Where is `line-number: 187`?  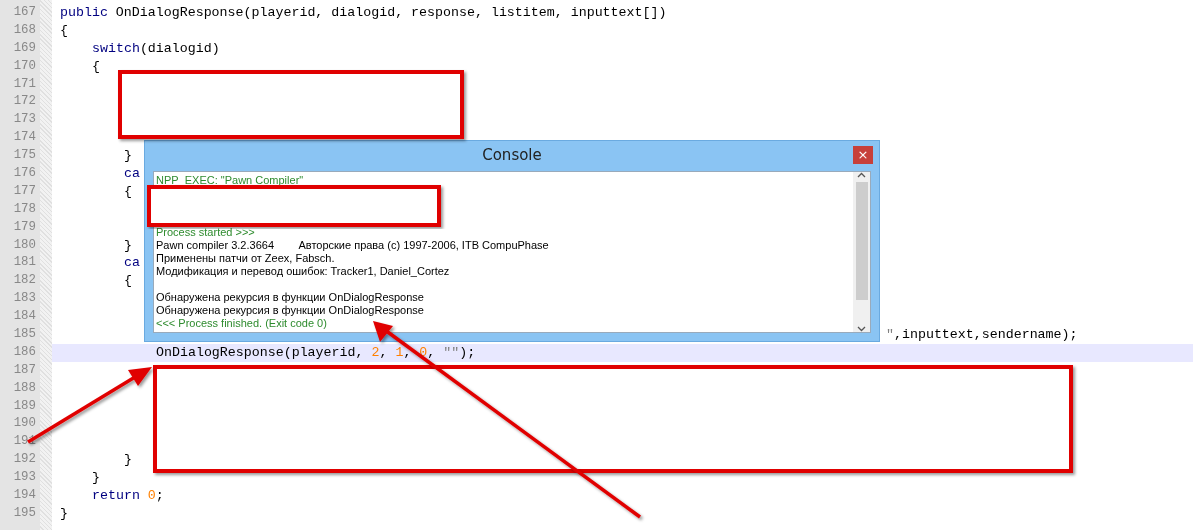
line-number: 187 is located at coordinates (24, 370).